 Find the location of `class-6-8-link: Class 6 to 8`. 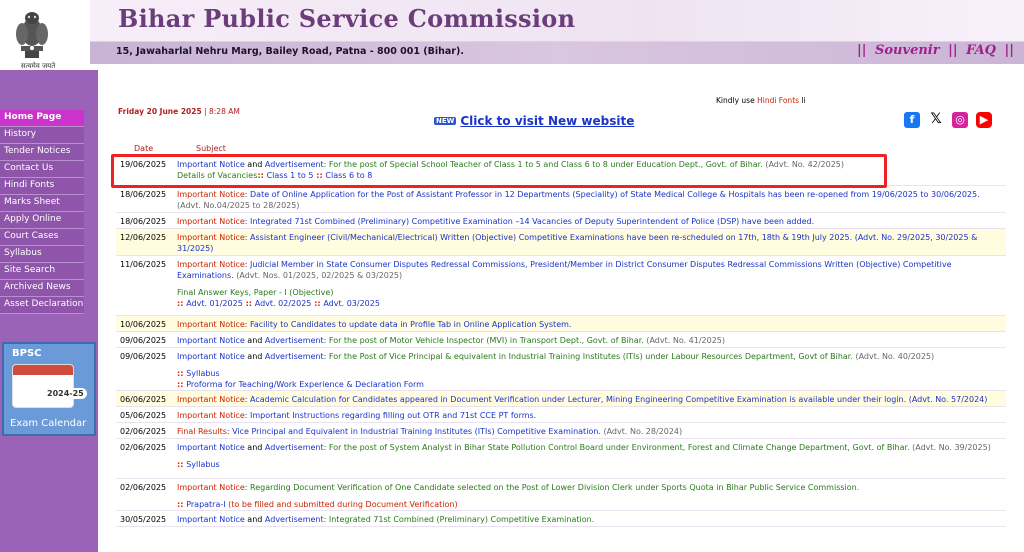

class-6-8-link: Class 6 to 8 is located at coordinates (348, 175).